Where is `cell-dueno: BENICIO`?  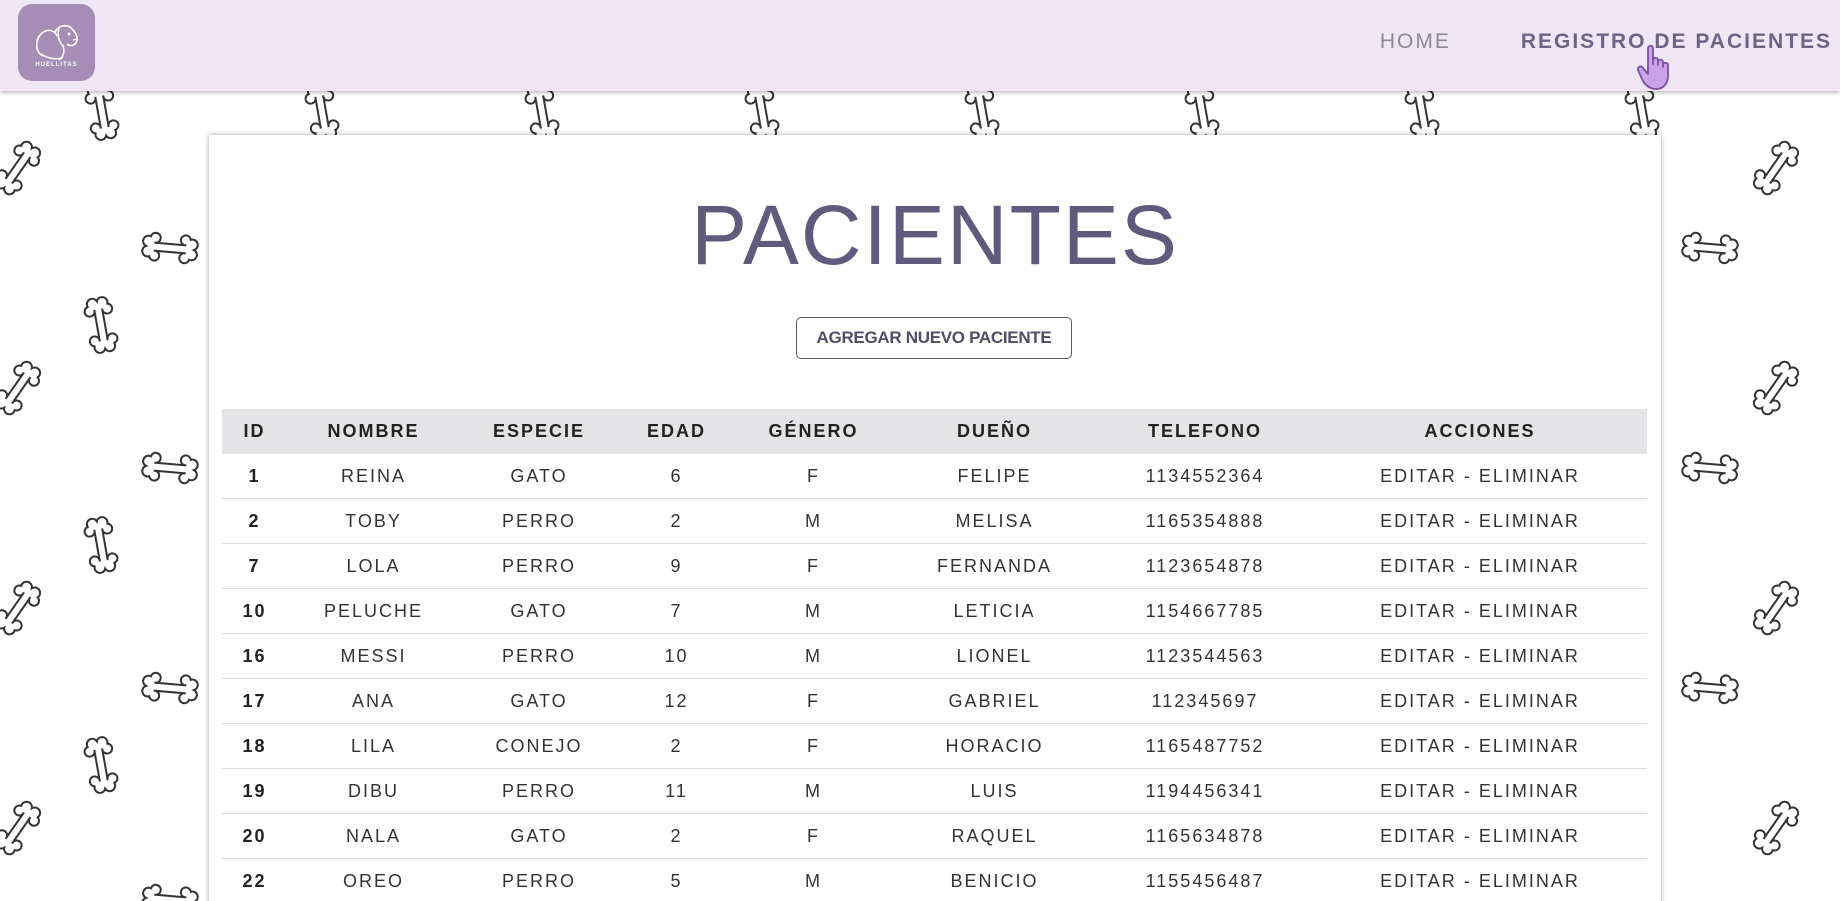
cell-dueno: BENICIO is located at coordinates (994, 879).